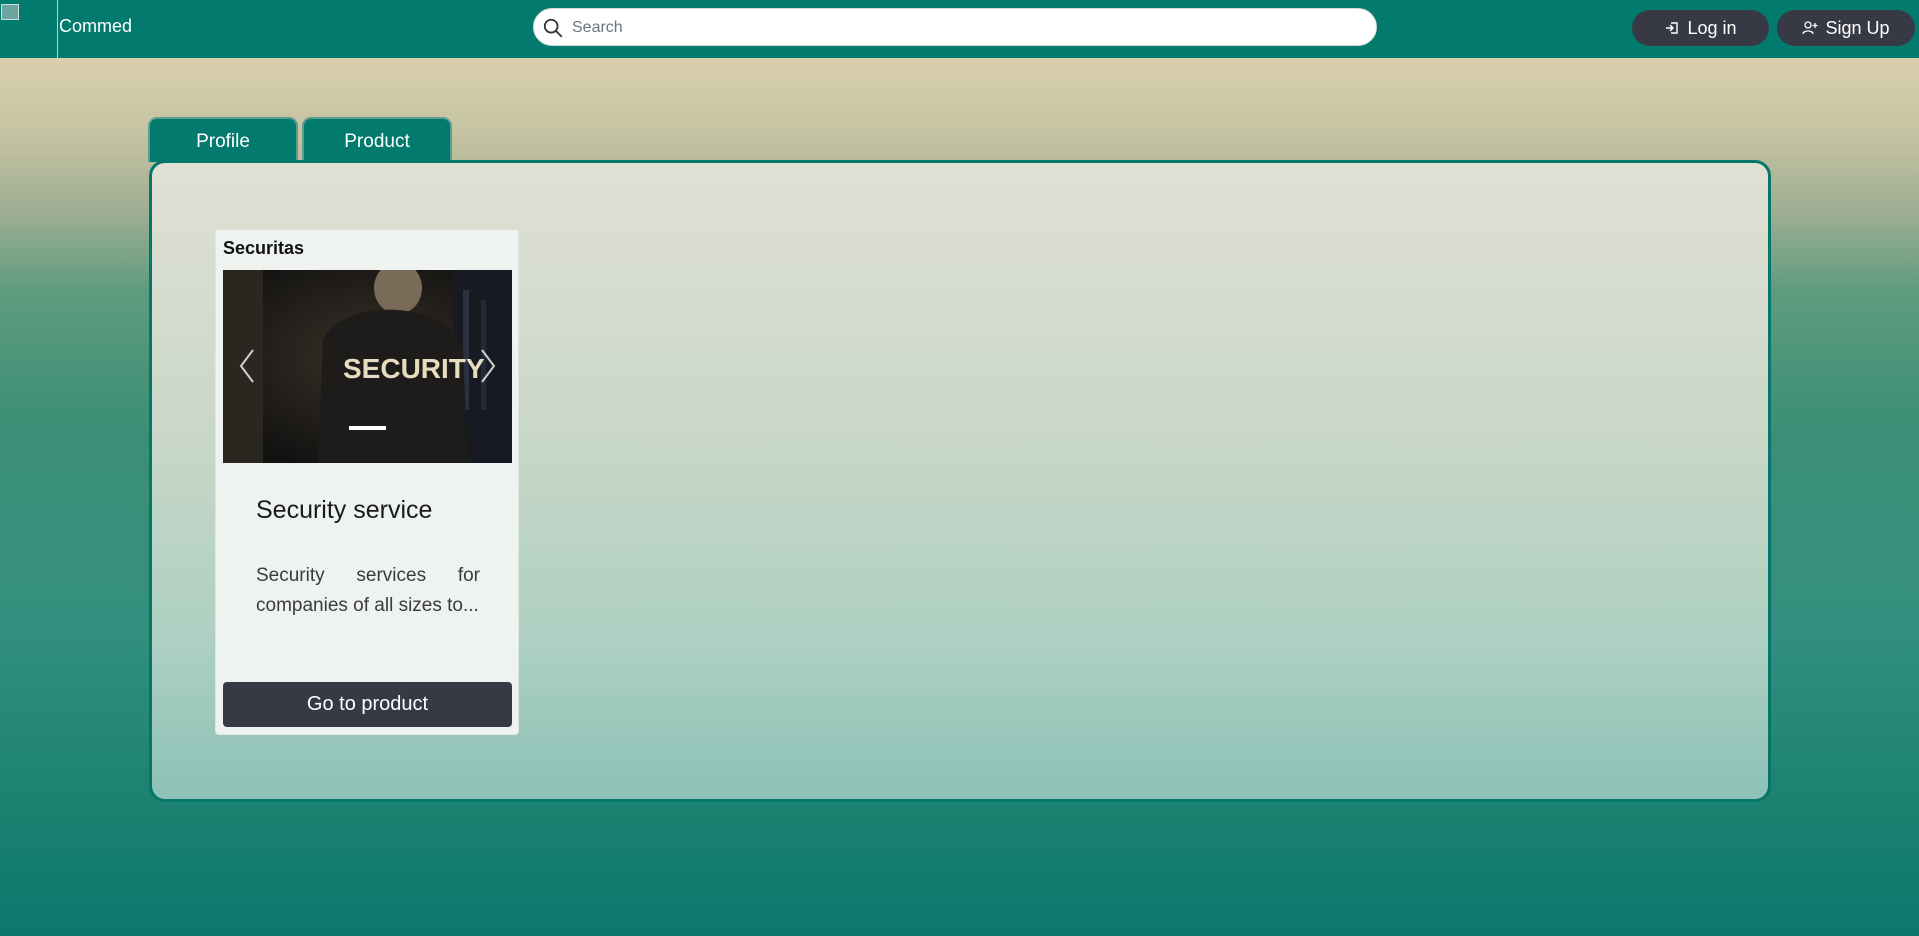  What do you see at coordinates (95, 26) in the screenshot?
I see `brand-name: Commed` at bounding box center [95, 26].